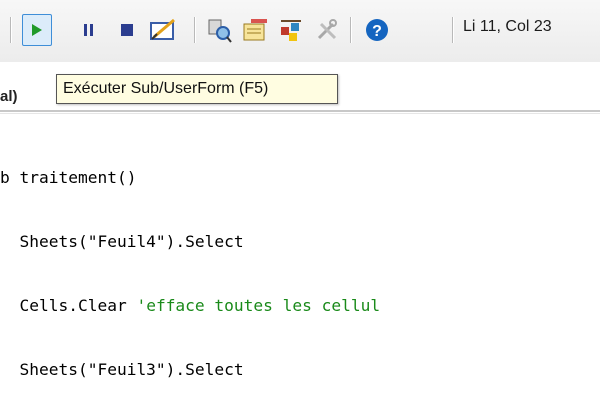 The image size is (600, 402). I want to click on stop-icon, so click(127, 30).